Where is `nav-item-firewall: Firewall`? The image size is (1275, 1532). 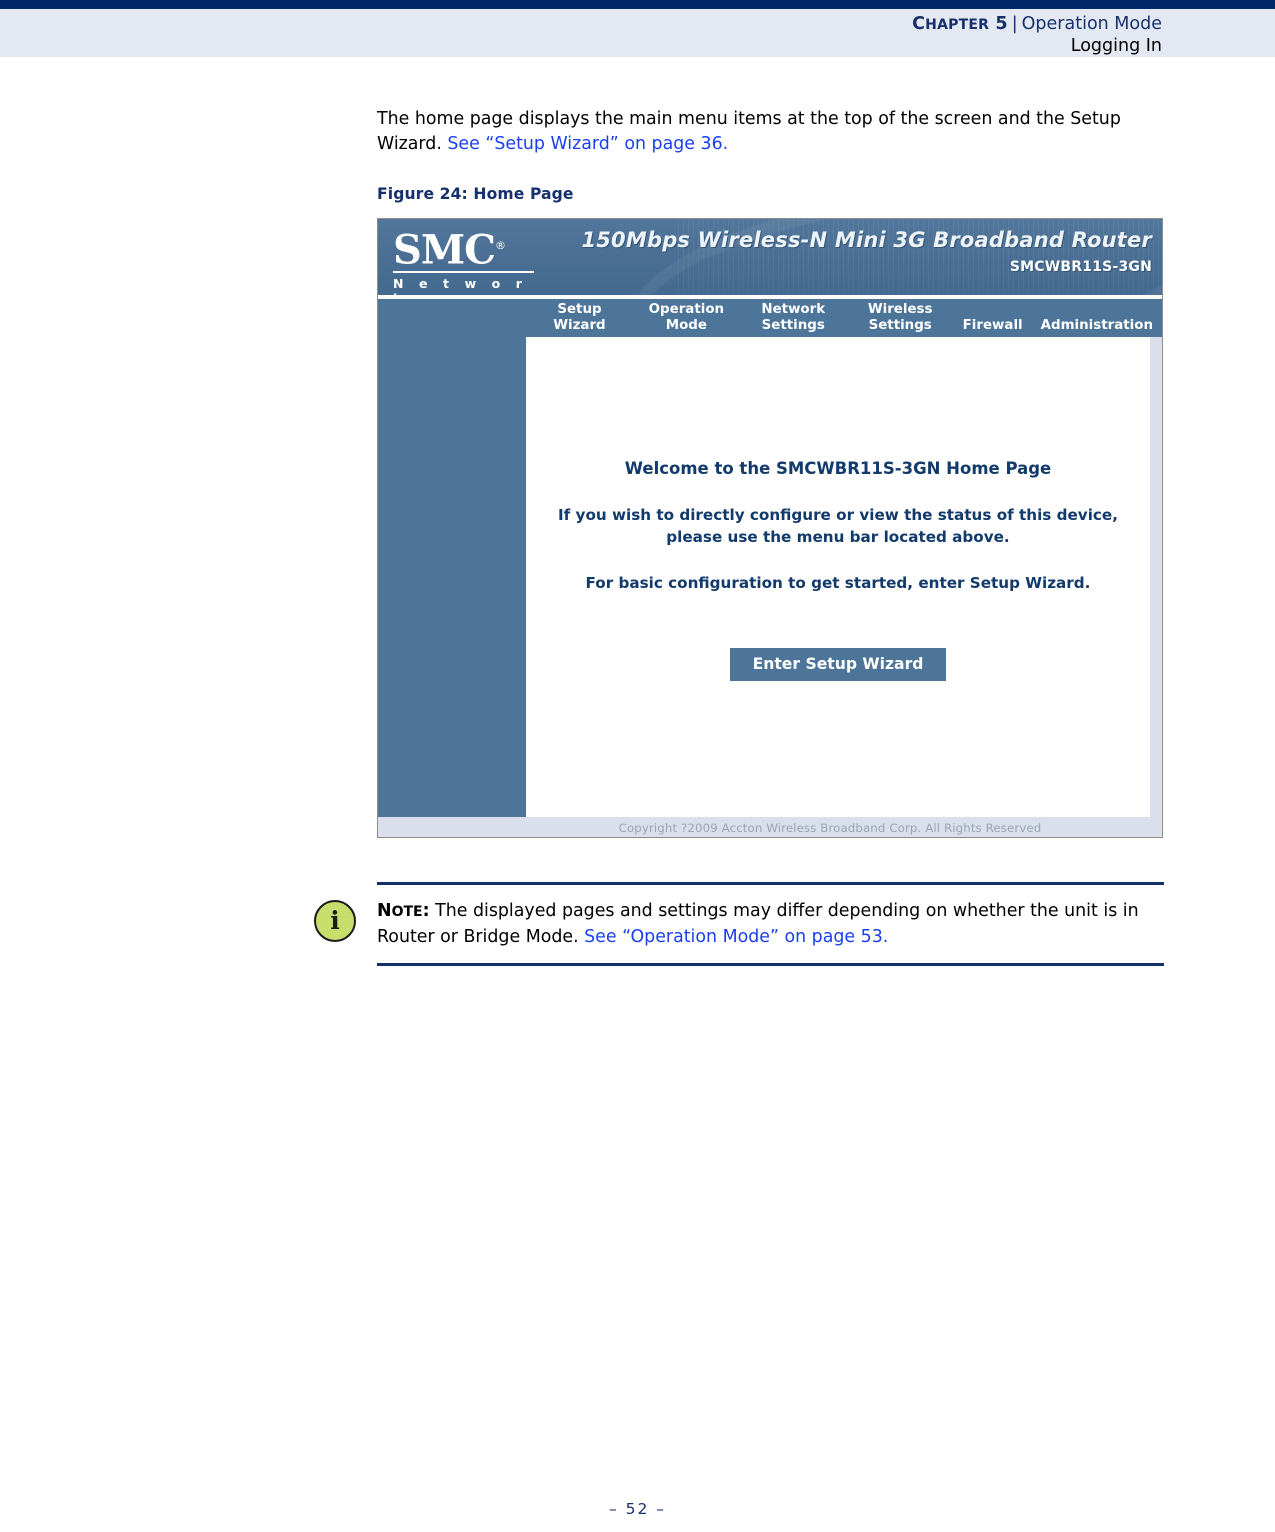 nav-item-firewall: Firewall is located at coordinates (993, 318).